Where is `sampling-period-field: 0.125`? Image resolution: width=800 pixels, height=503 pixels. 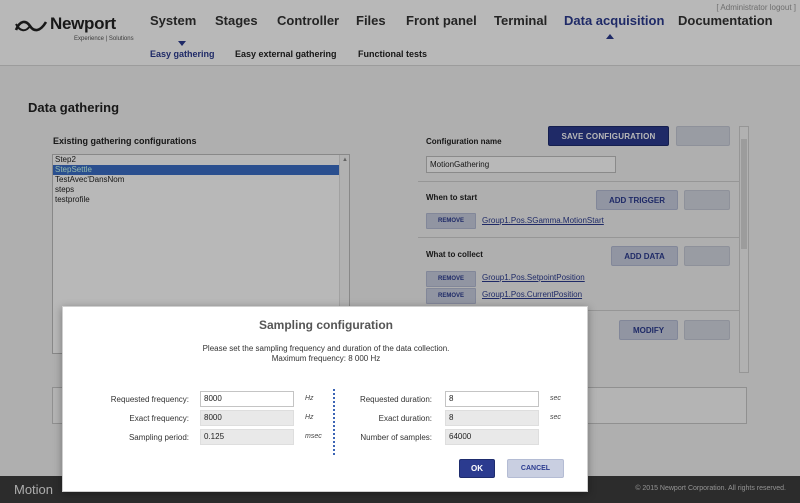
sampling-period-field: 0.125 is located at coordinates (247, 437).